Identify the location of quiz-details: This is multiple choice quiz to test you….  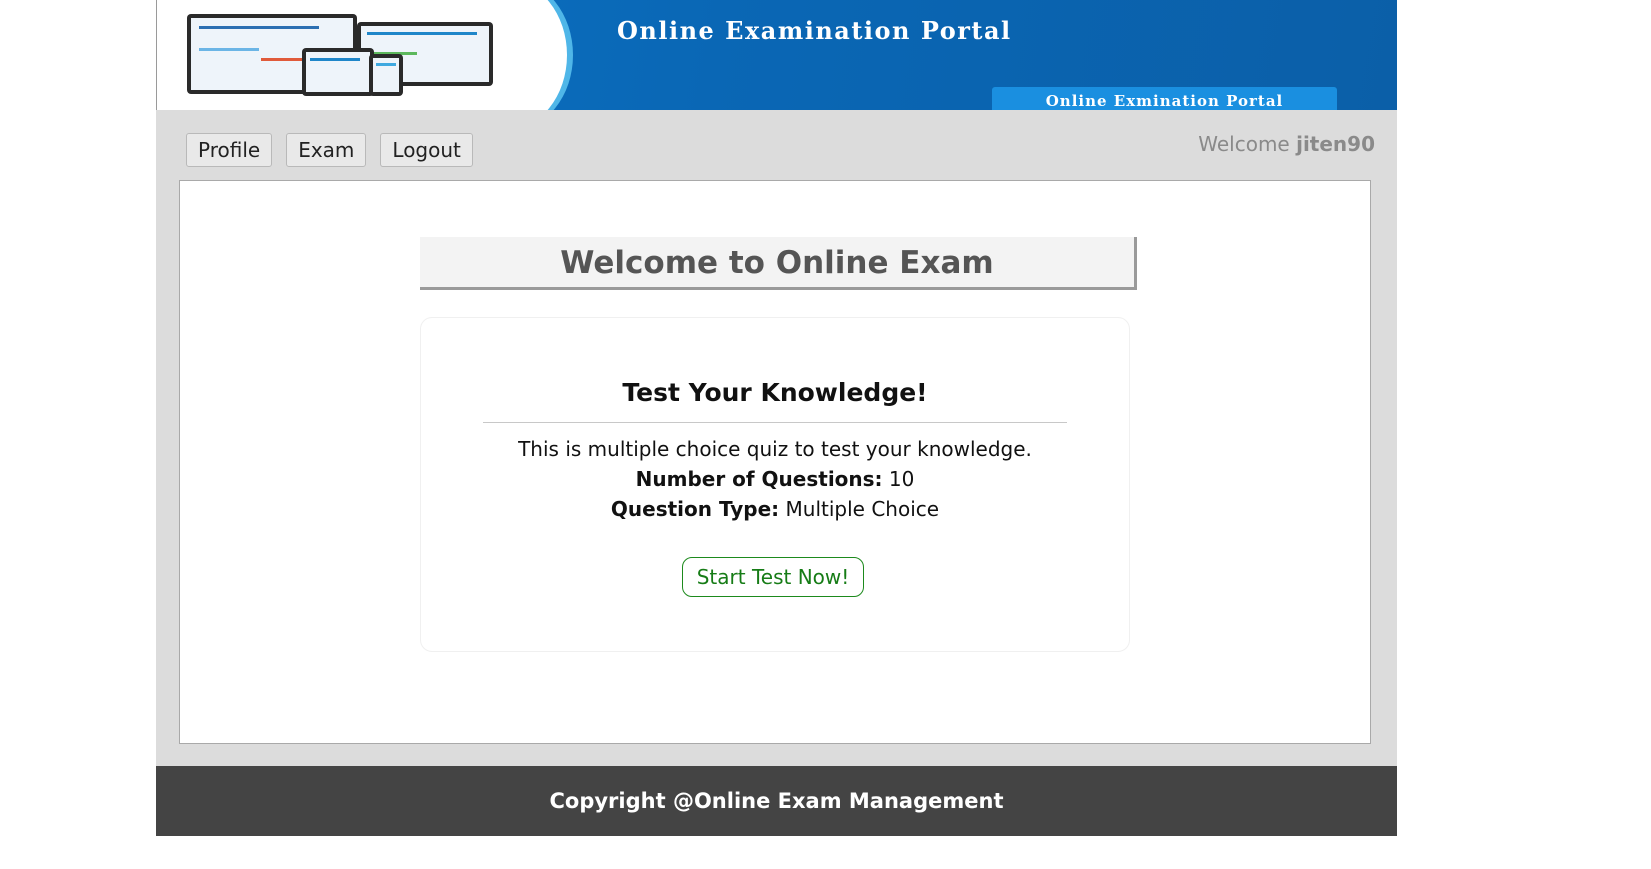
(775, 479).